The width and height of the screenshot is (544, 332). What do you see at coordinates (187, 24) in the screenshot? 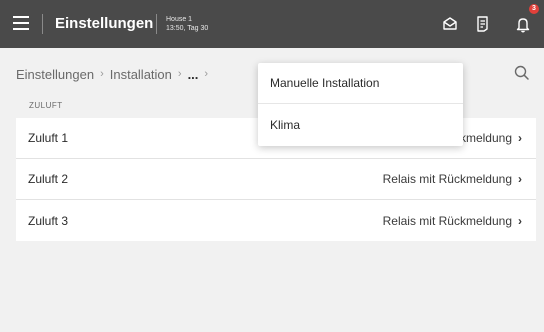
I see `house-info: House 1 13:50, Tag 30` at bounding box center [187, 24].